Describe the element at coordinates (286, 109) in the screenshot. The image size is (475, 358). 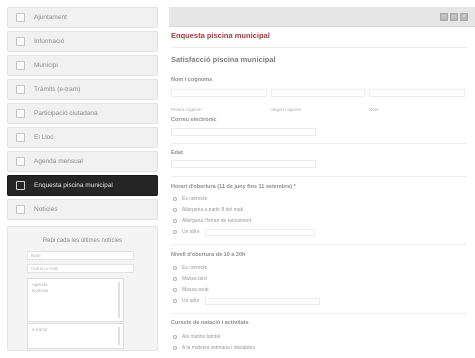
I see `surname2-sublabel: Segon cognom` at that location.